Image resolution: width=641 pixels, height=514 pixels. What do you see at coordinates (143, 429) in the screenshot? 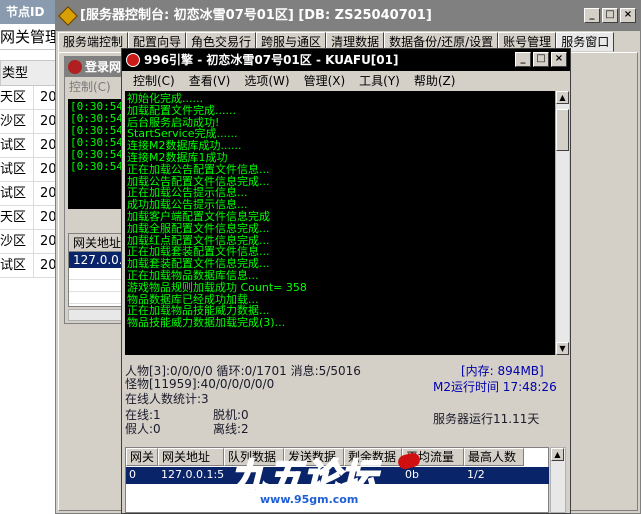
I see `fake-player-stat: 假人:0` at bounding box center [143, 429].